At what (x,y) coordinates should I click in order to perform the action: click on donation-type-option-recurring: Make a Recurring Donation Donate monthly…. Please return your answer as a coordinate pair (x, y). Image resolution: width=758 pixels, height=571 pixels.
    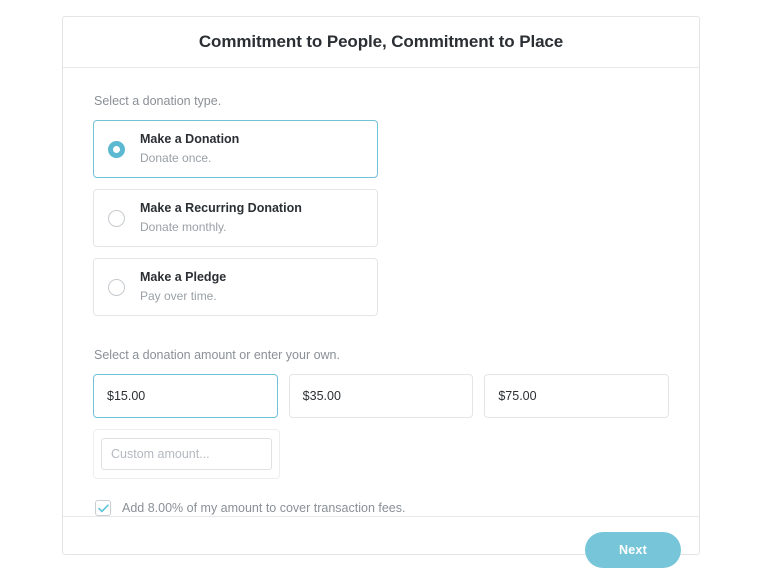
    Looking at the image, I should click on (235, 218).